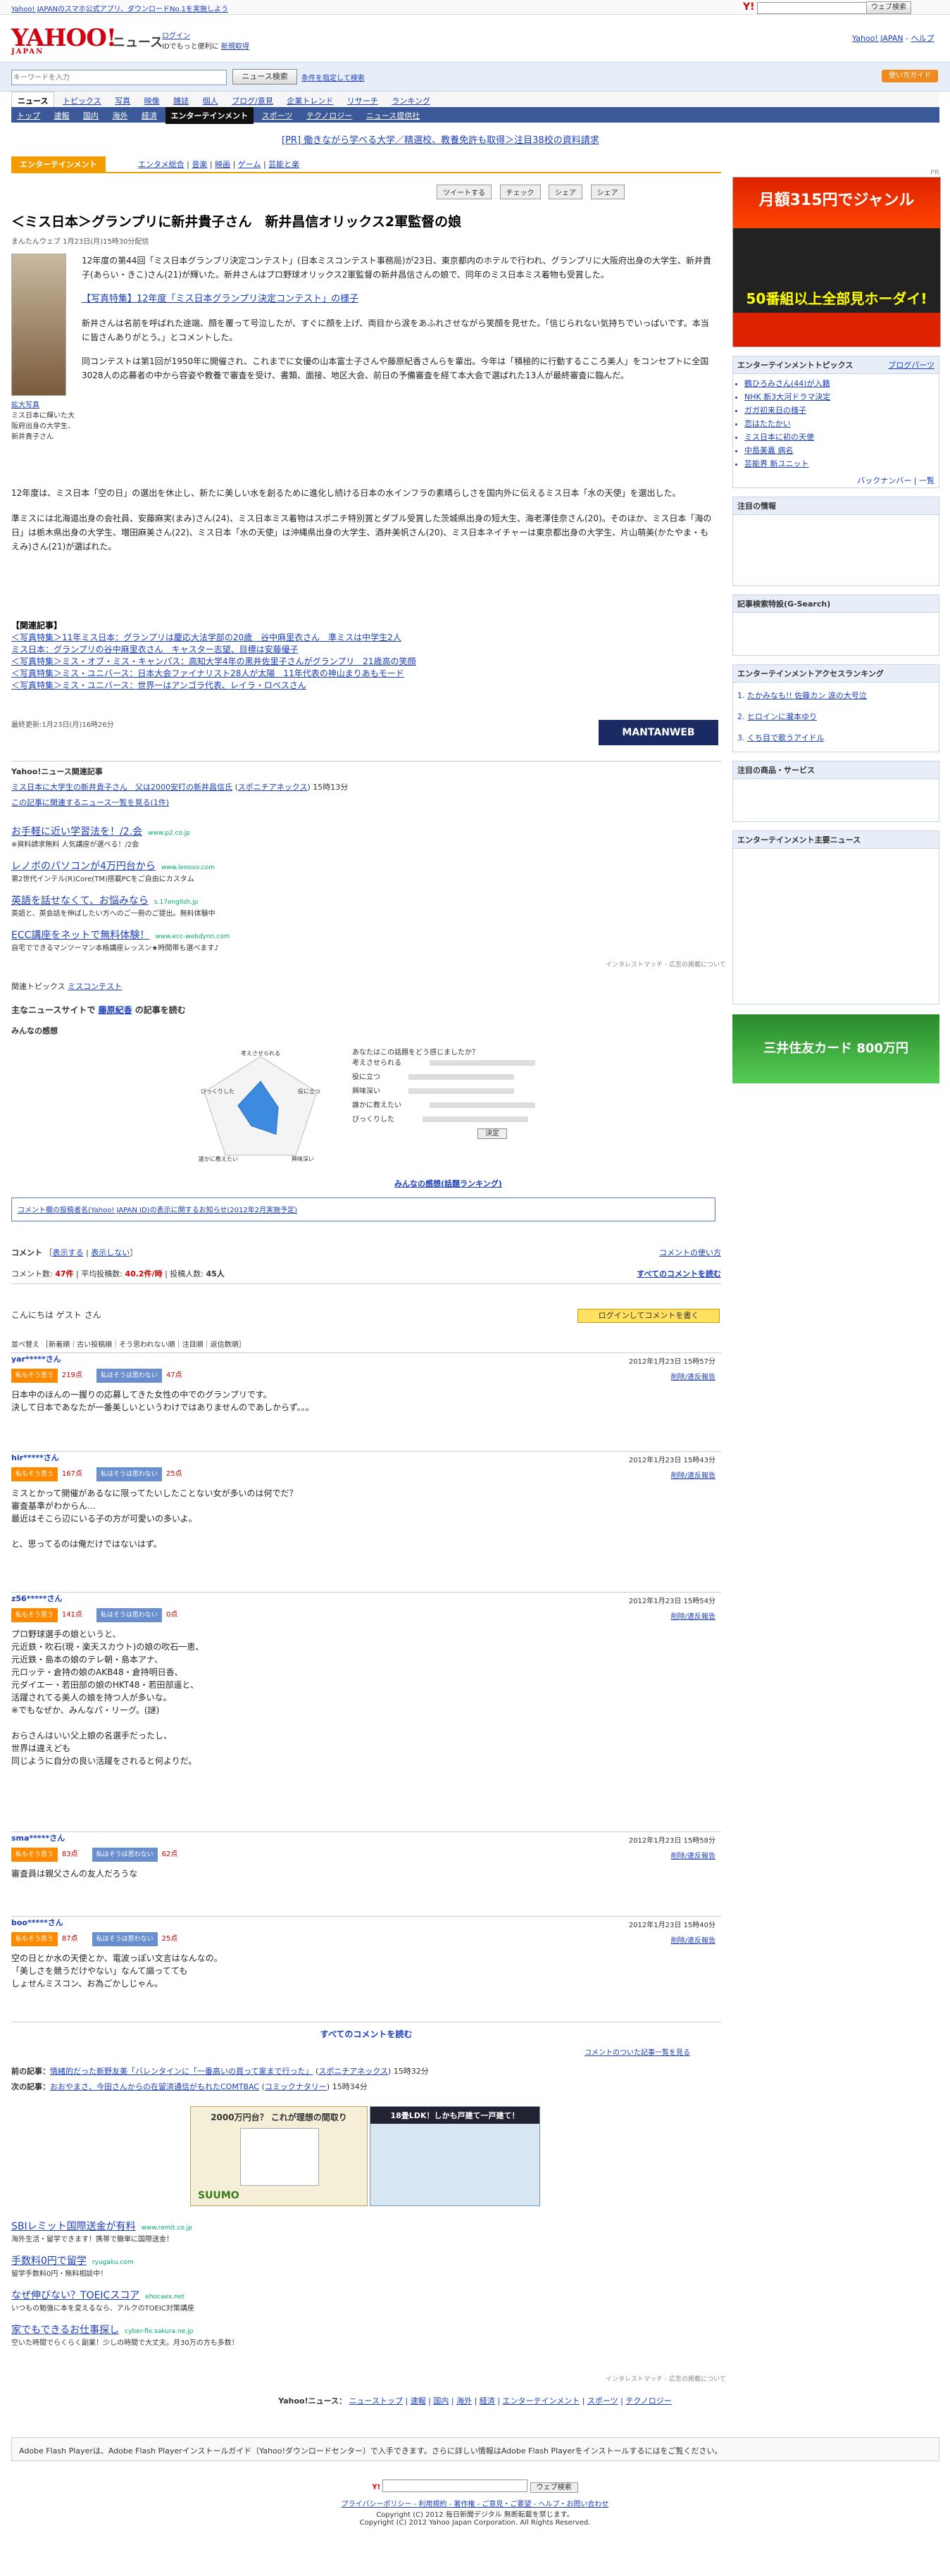  What do you see at coordinates (541, 2401) in the screenshot?
I see `footnav-link: エンターテインメント` at bounding box center [541, 2401].